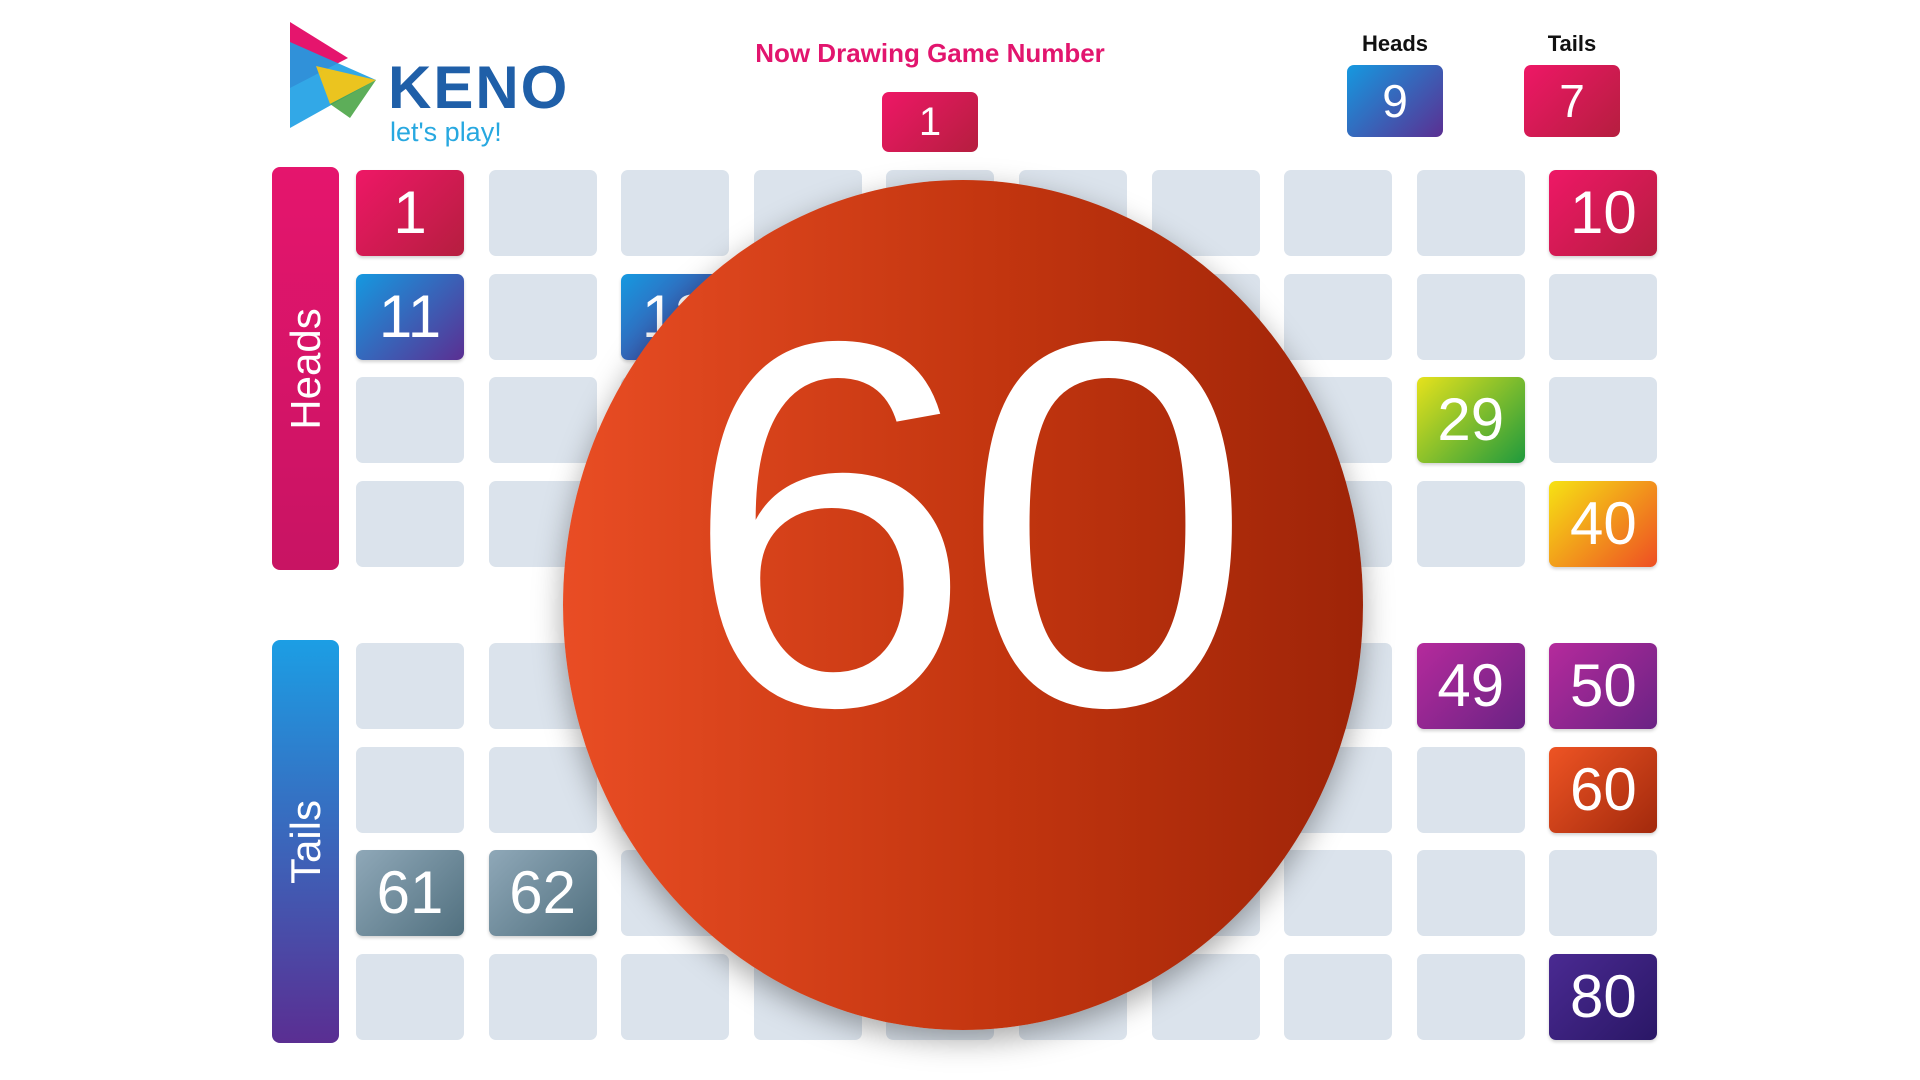  Describe the element at coordinates (410, 893) in the screenshot. I see `drawn-cell-61: 61` at that location.